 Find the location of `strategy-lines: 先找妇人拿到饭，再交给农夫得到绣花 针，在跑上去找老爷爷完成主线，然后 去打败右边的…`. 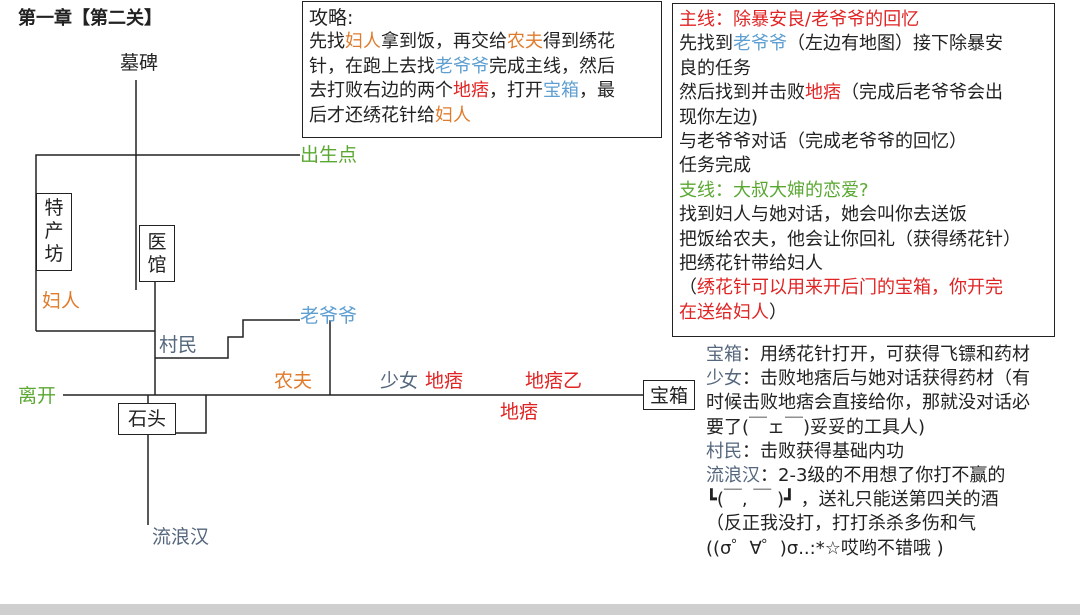

strategy-lines: 先找妇人拿到饭，再交给农夫得到绣花 针，在跑上去找老爷爷完成主线，然后 去打败右边的… is located at coordinates (482, 79).